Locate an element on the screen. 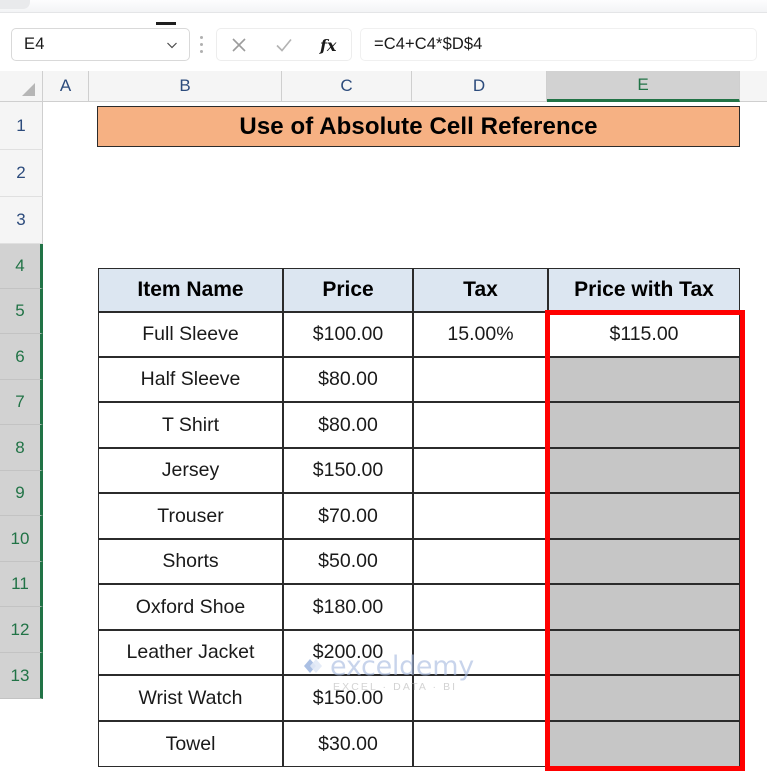 Image resolution: width=767 pixels, height=771 pixels. table-row: Trouser is located at coordinates (190, 516).